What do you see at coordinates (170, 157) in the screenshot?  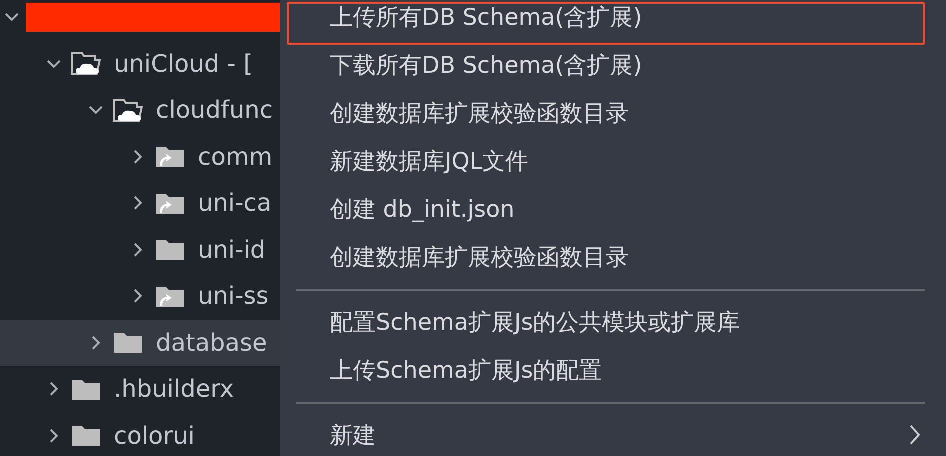 I see `shortcut-folder-icon` at bounding box center [170, 157].